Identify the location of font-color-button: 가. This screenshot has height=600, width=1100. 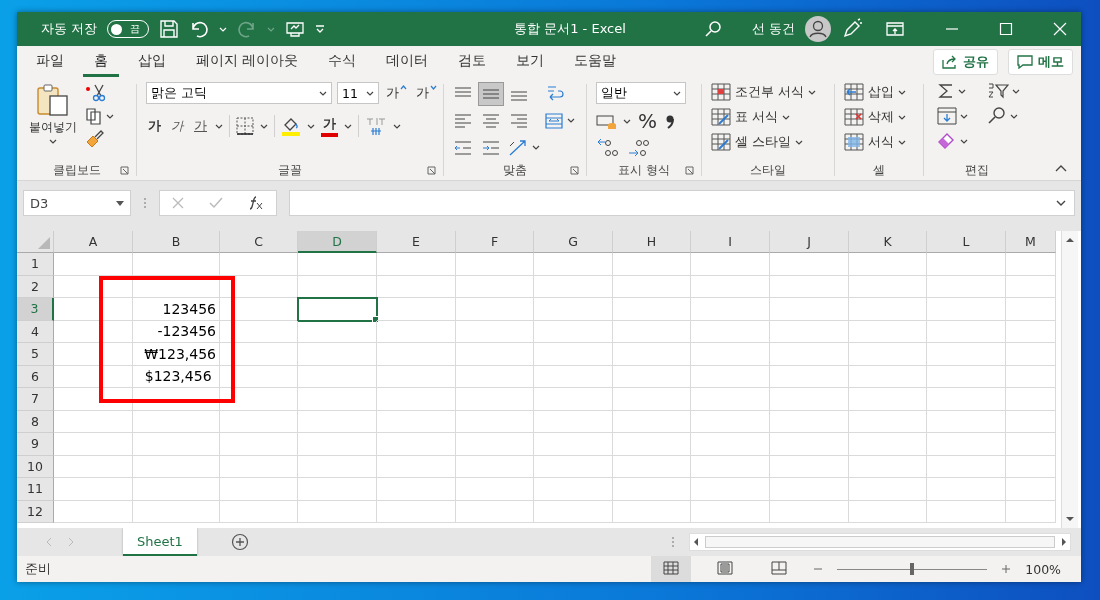
(329, 126).